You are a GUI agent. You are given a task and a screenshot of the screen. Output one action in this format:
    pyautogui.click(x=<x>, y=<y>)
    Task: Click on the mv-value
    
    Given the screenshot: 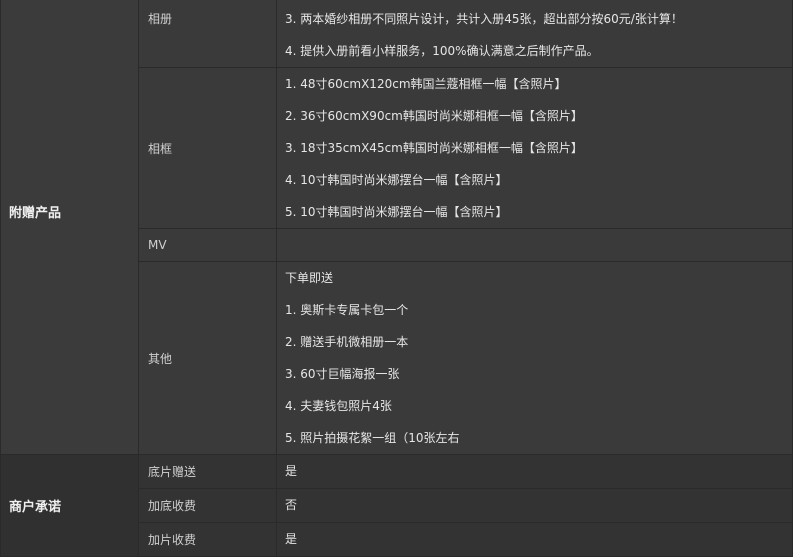 What is the action you would take?
    pyautogui.click(x=534, y=245)
    